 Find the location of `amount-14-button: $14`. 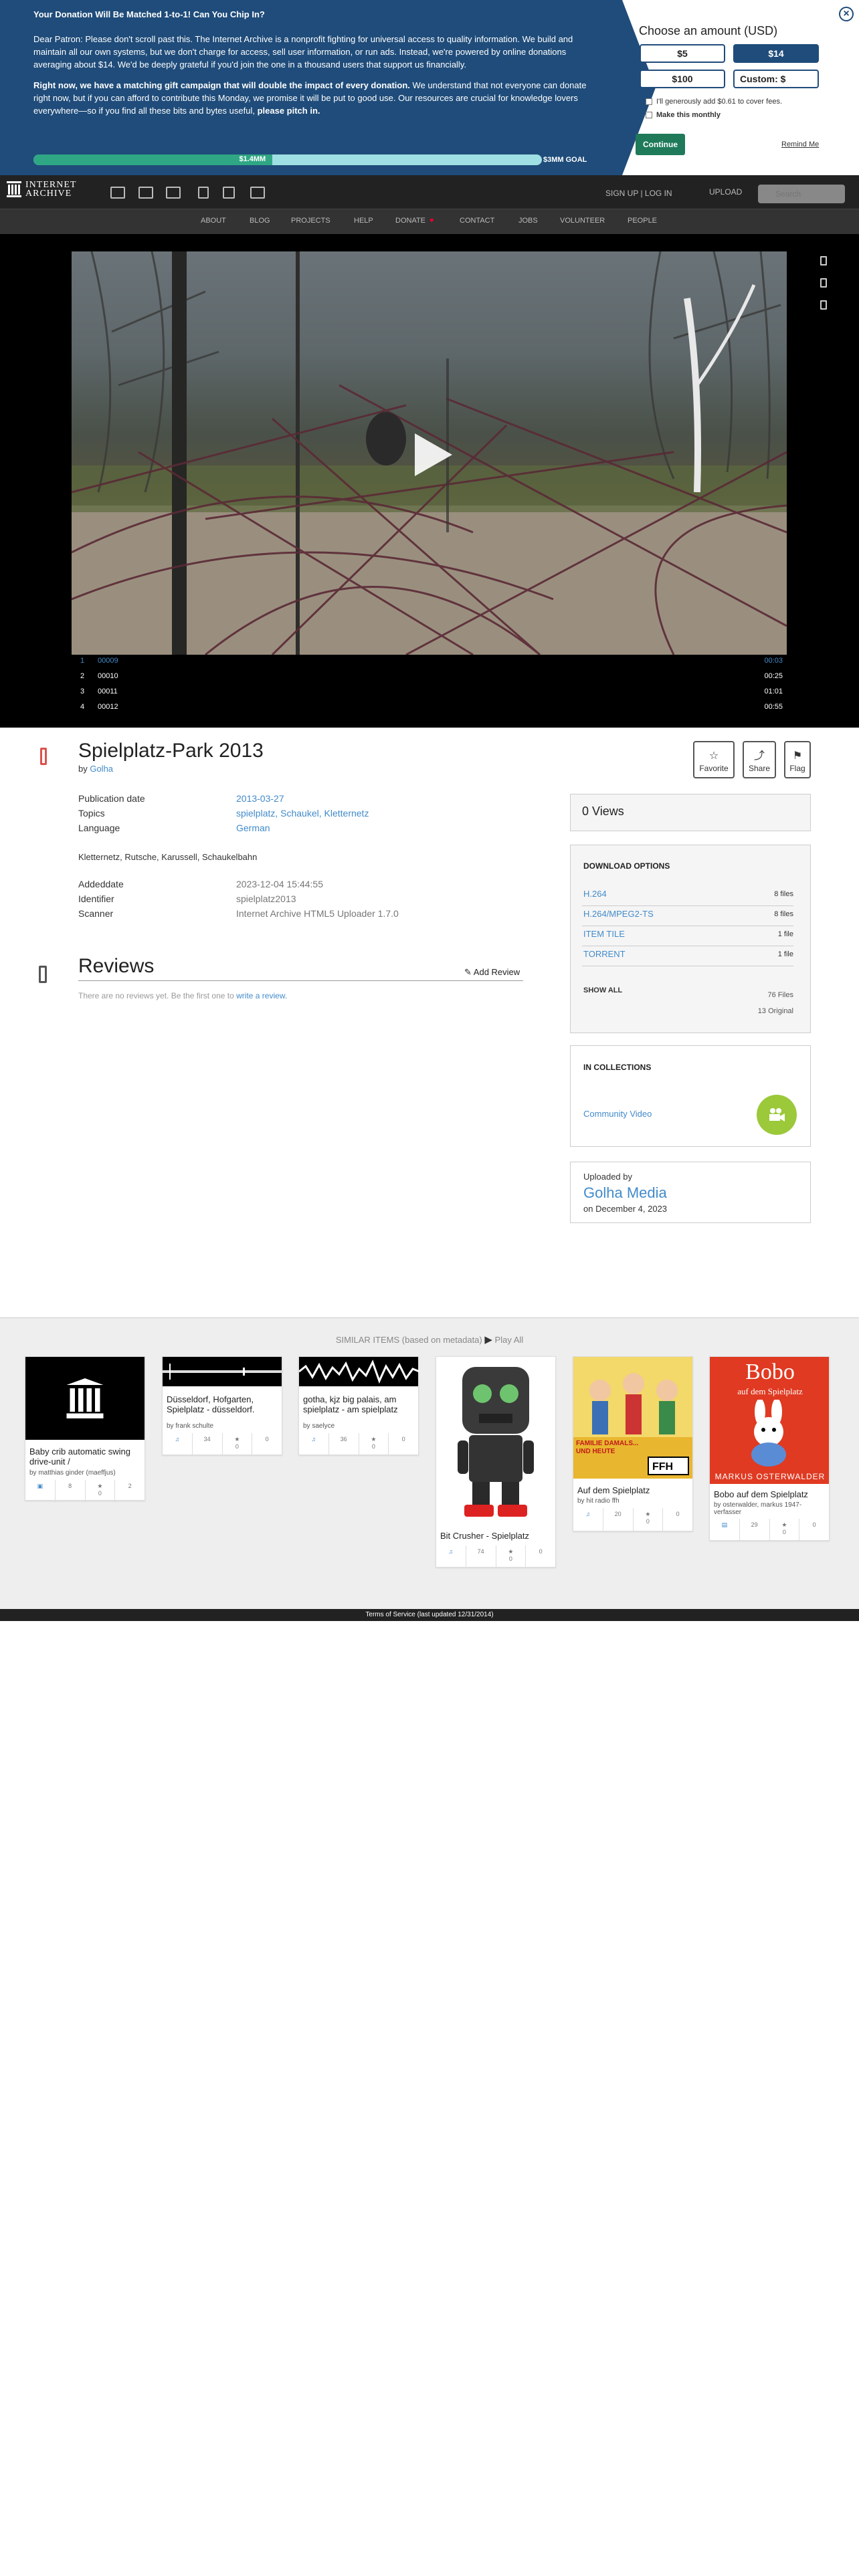

amount-14-button: $14 is located at coordinates (776, 54).